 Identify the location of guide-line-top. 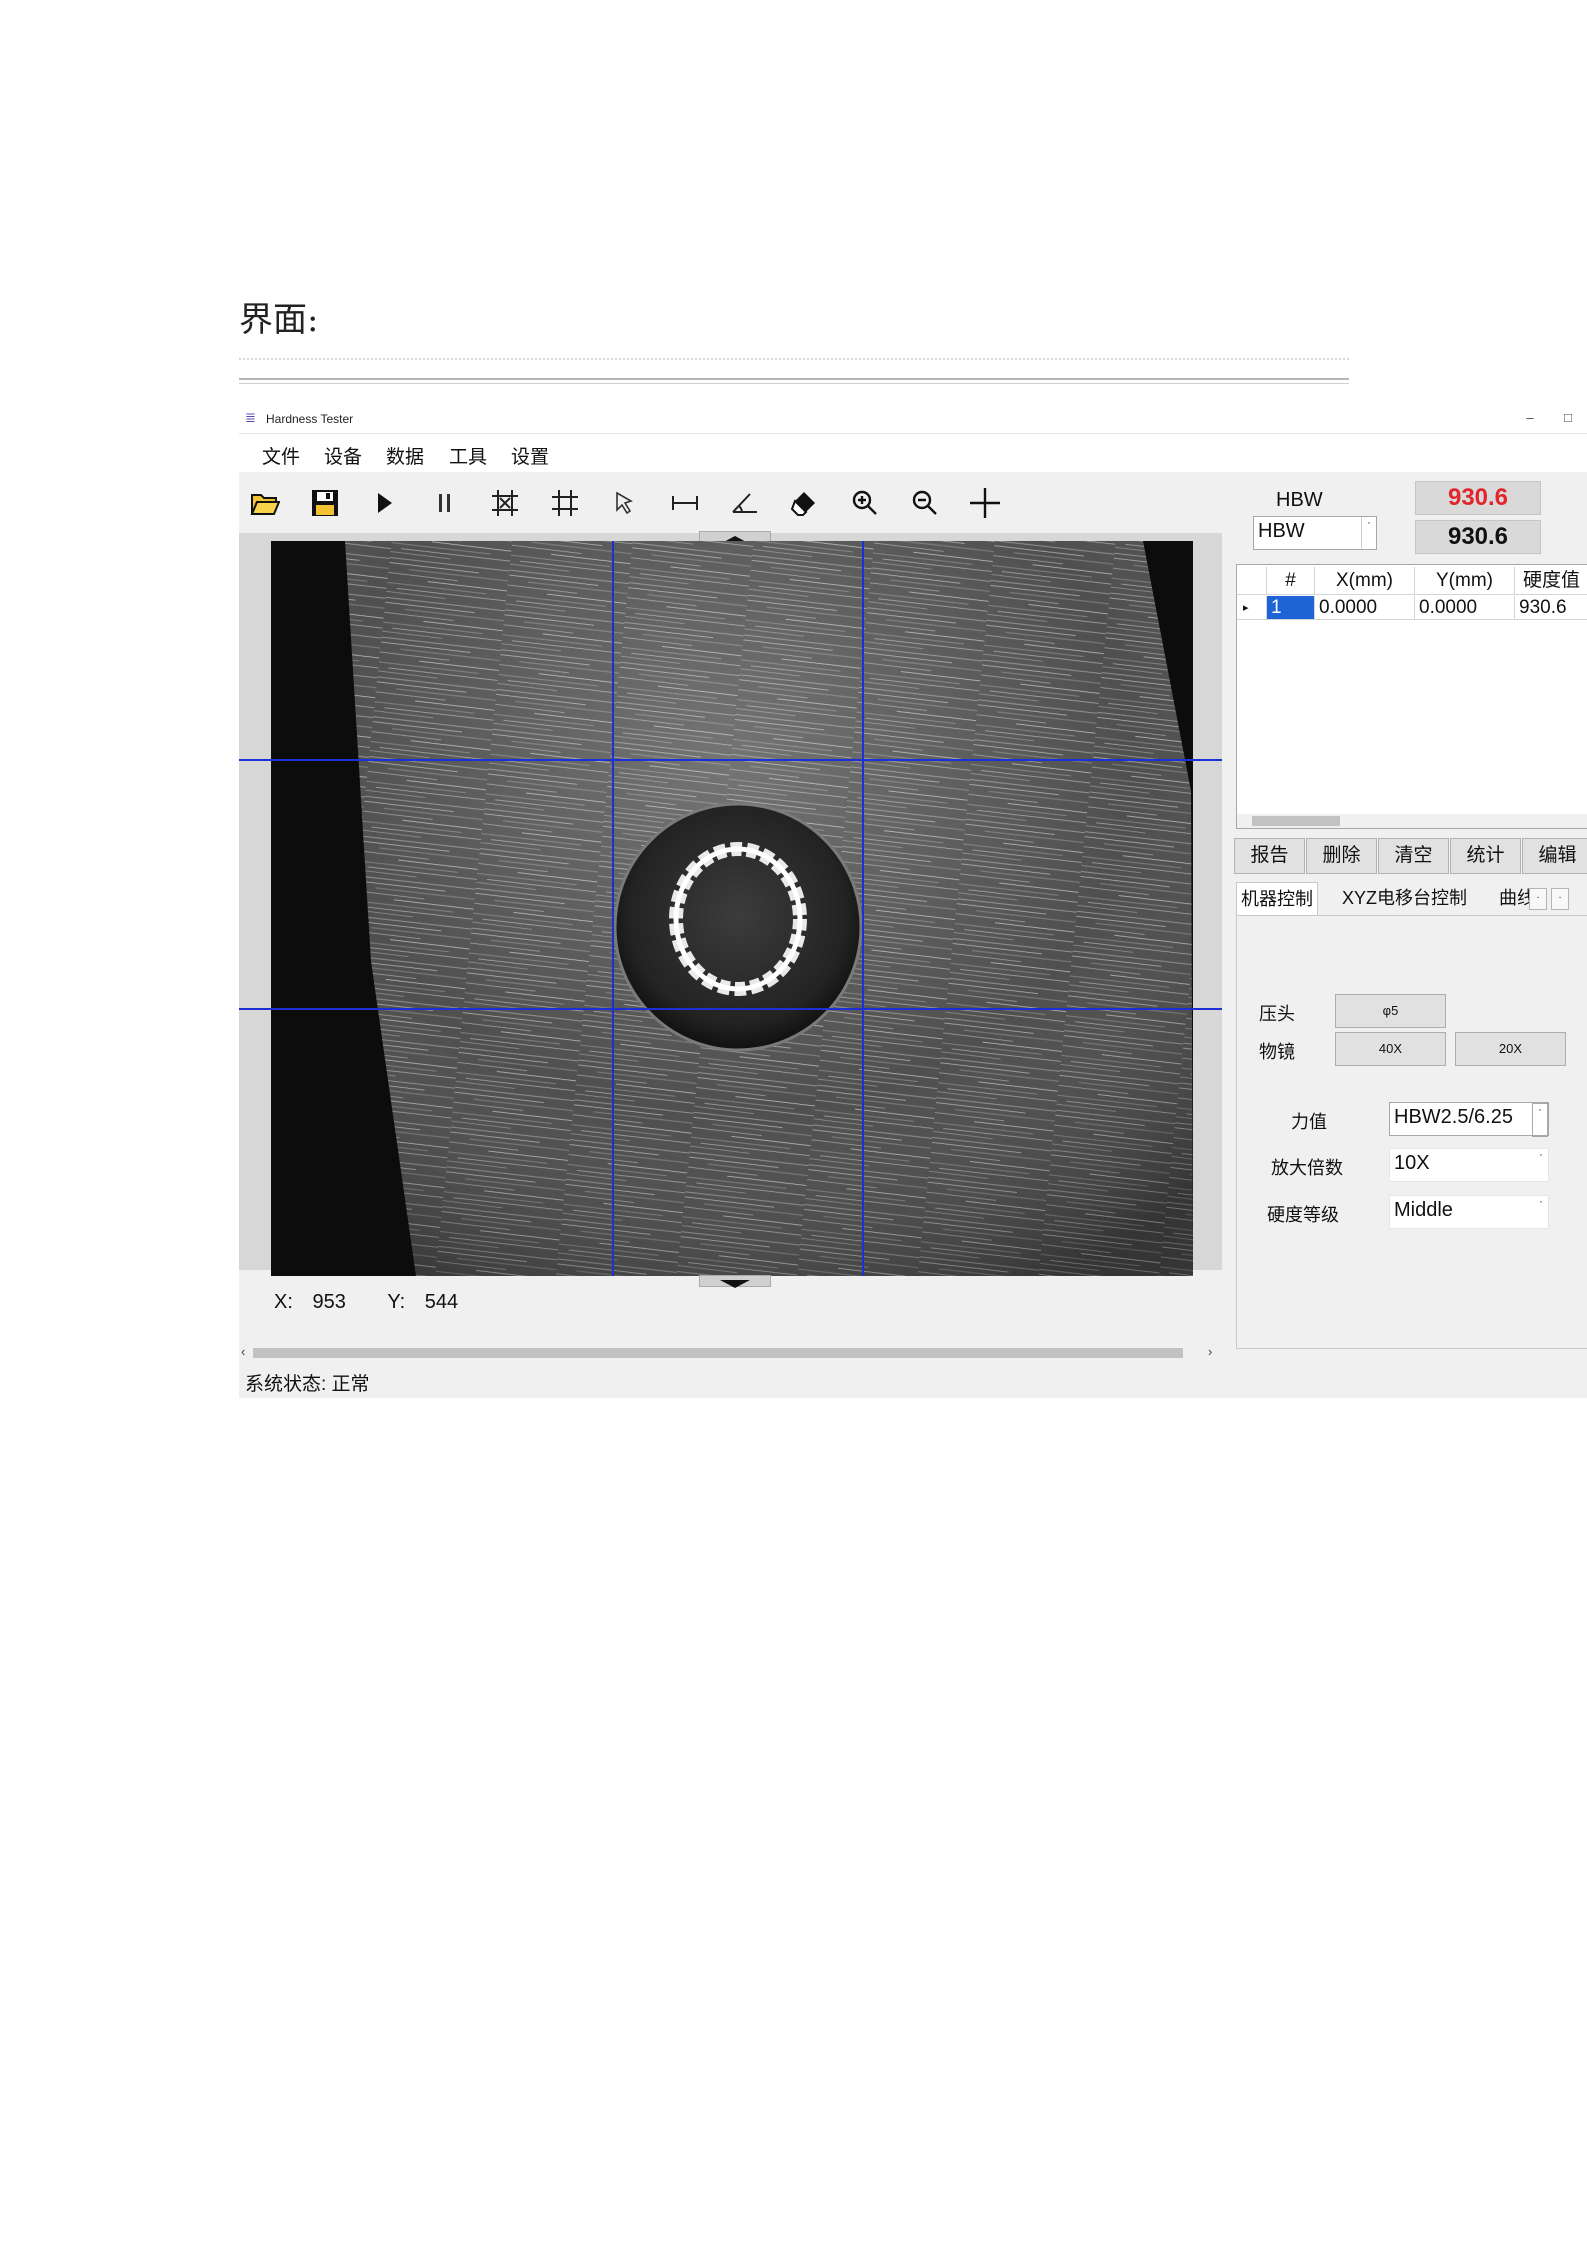
(730, 760).